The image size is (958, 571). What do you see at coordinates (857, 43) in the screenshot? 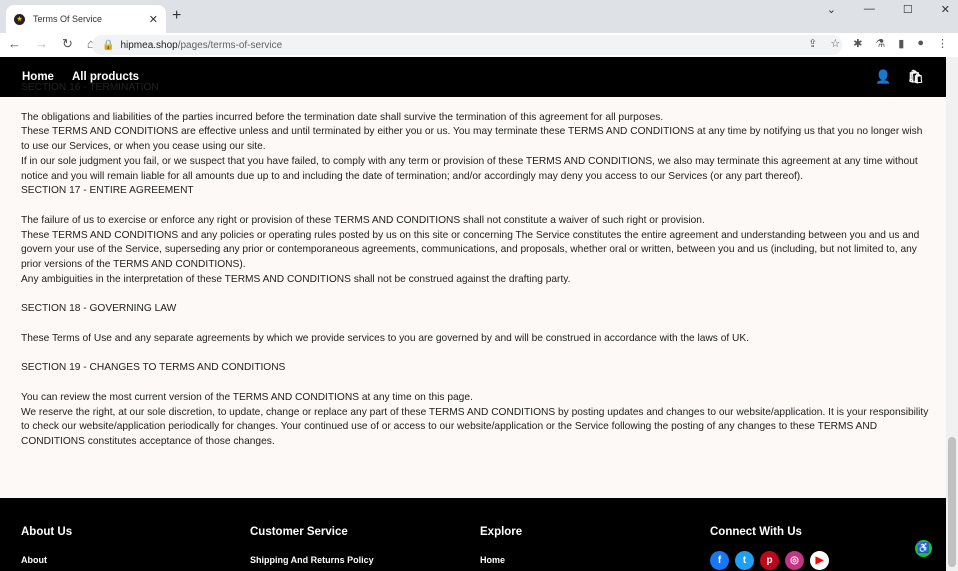
I see `extensions-icon: ✱` at bounding box center [857, 43].